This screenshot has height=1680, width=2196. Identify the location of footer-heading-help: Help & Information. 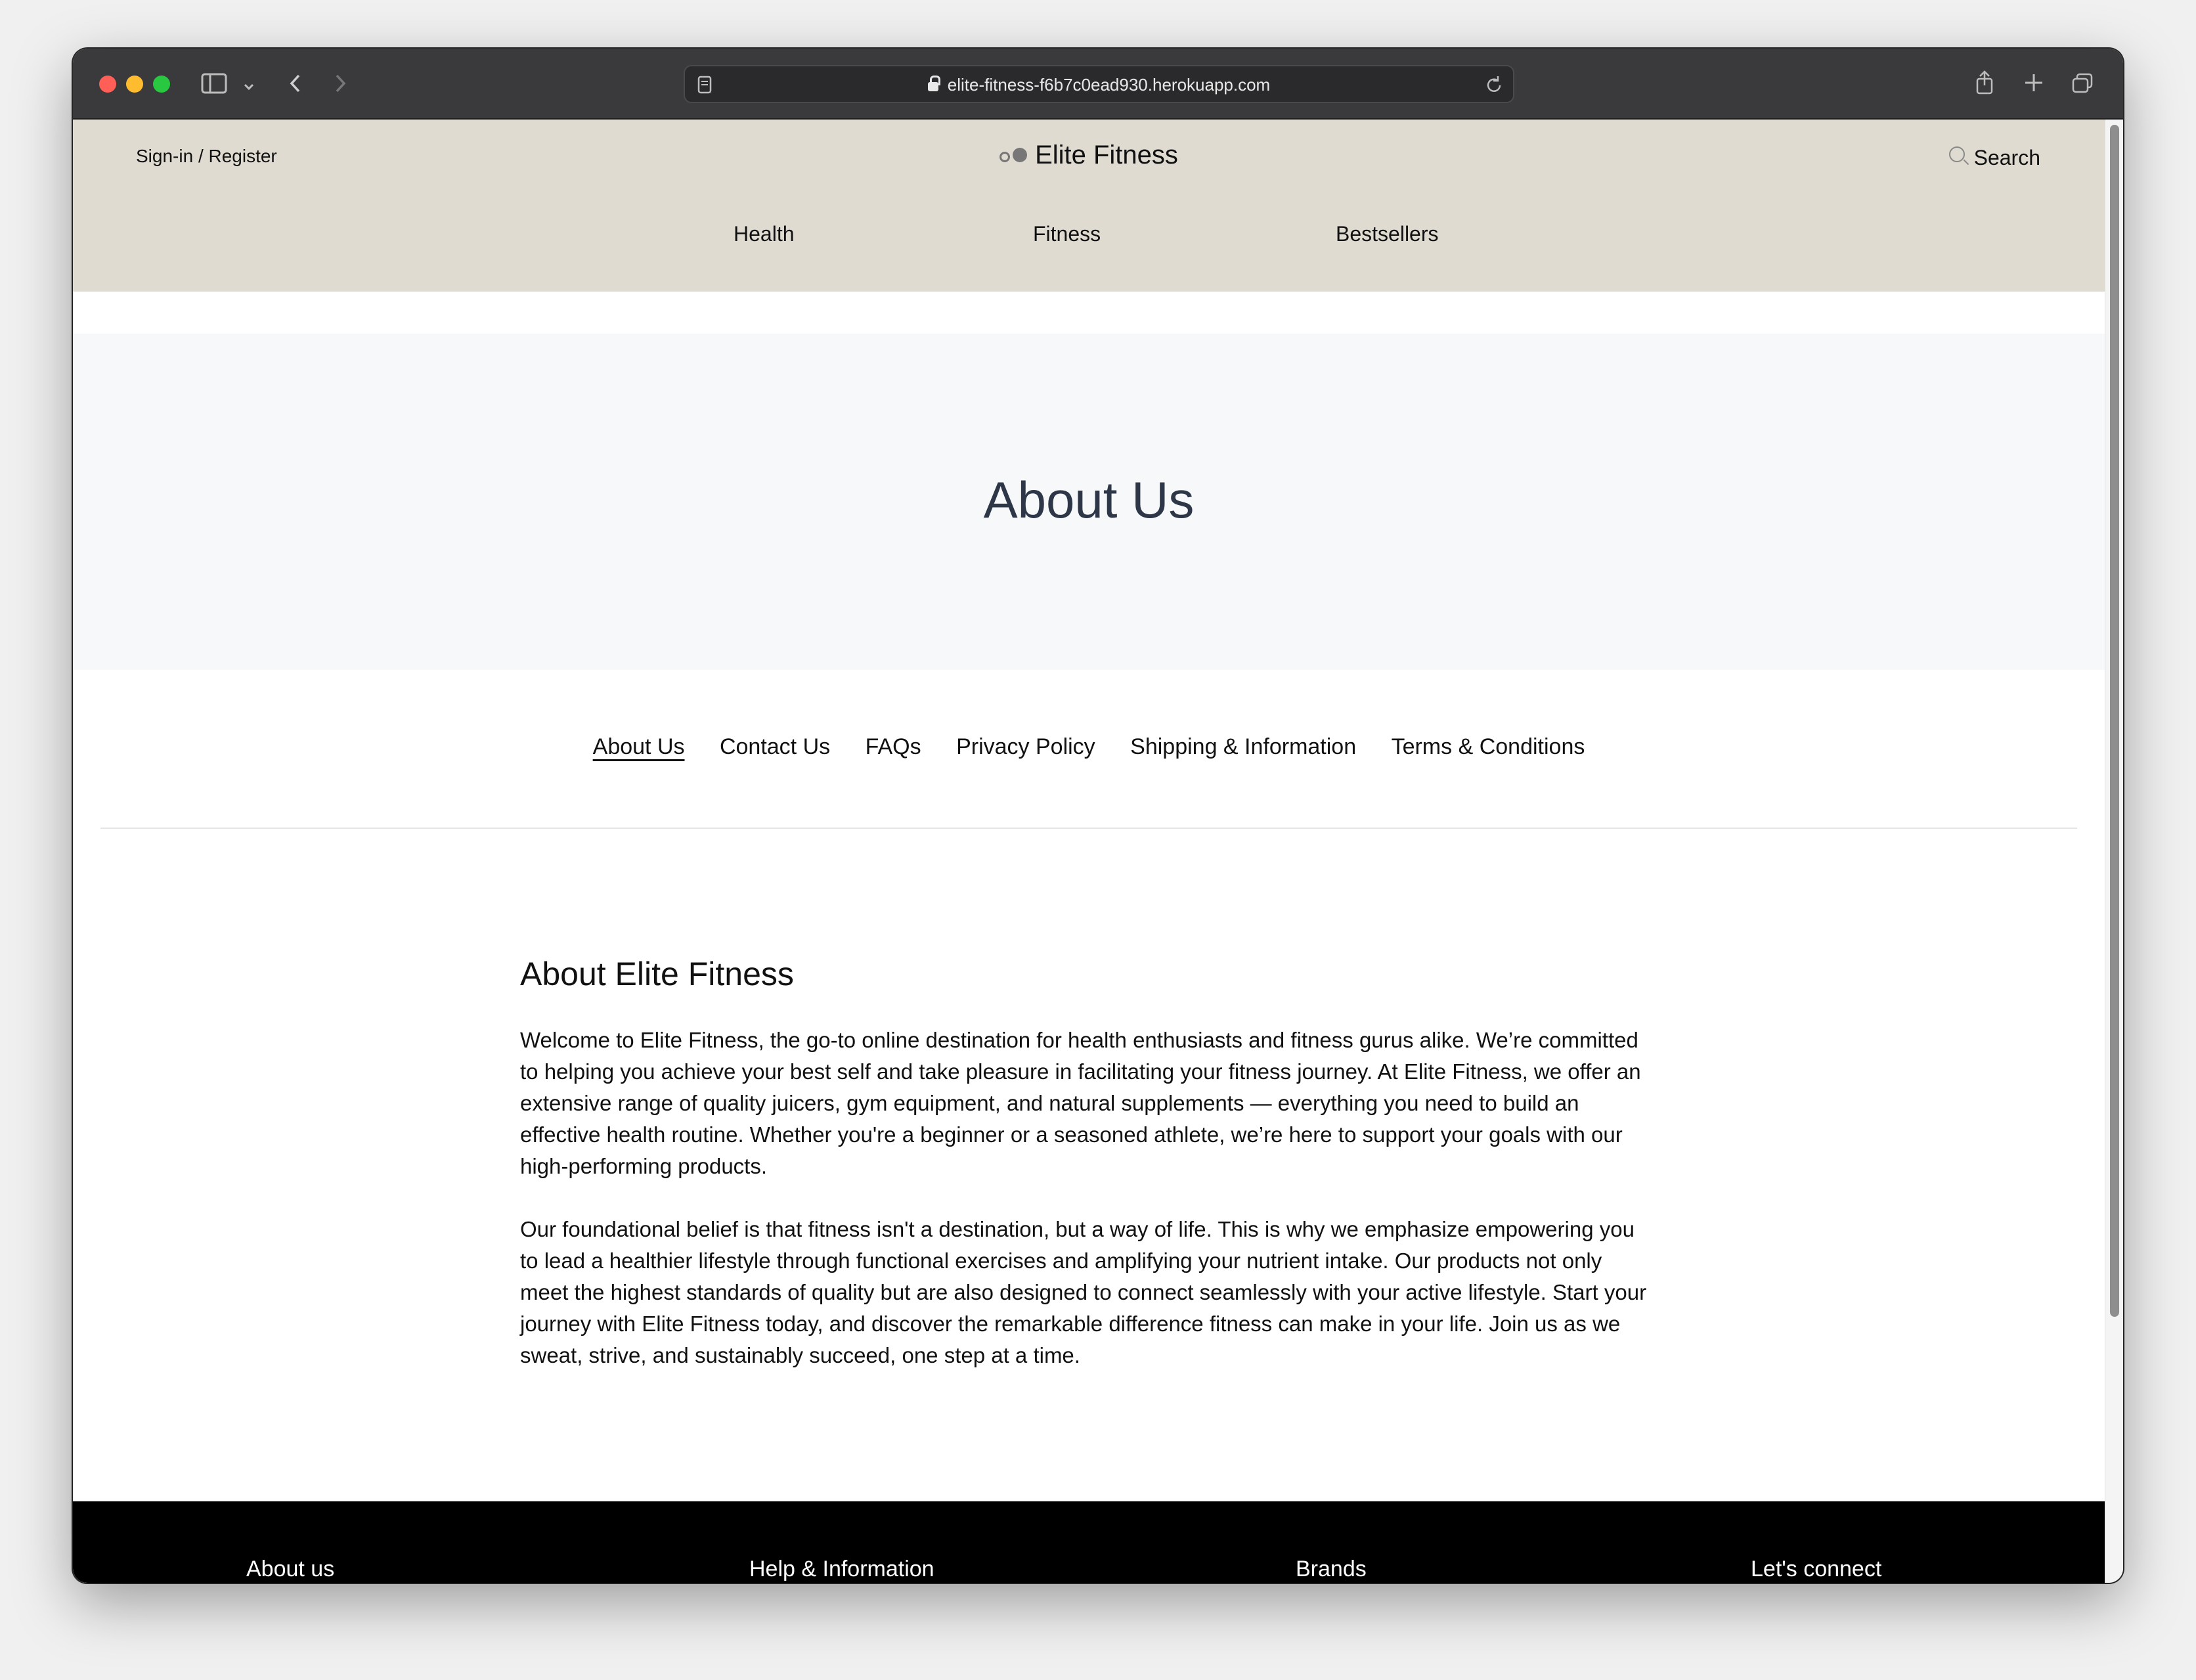
(841, 1569).